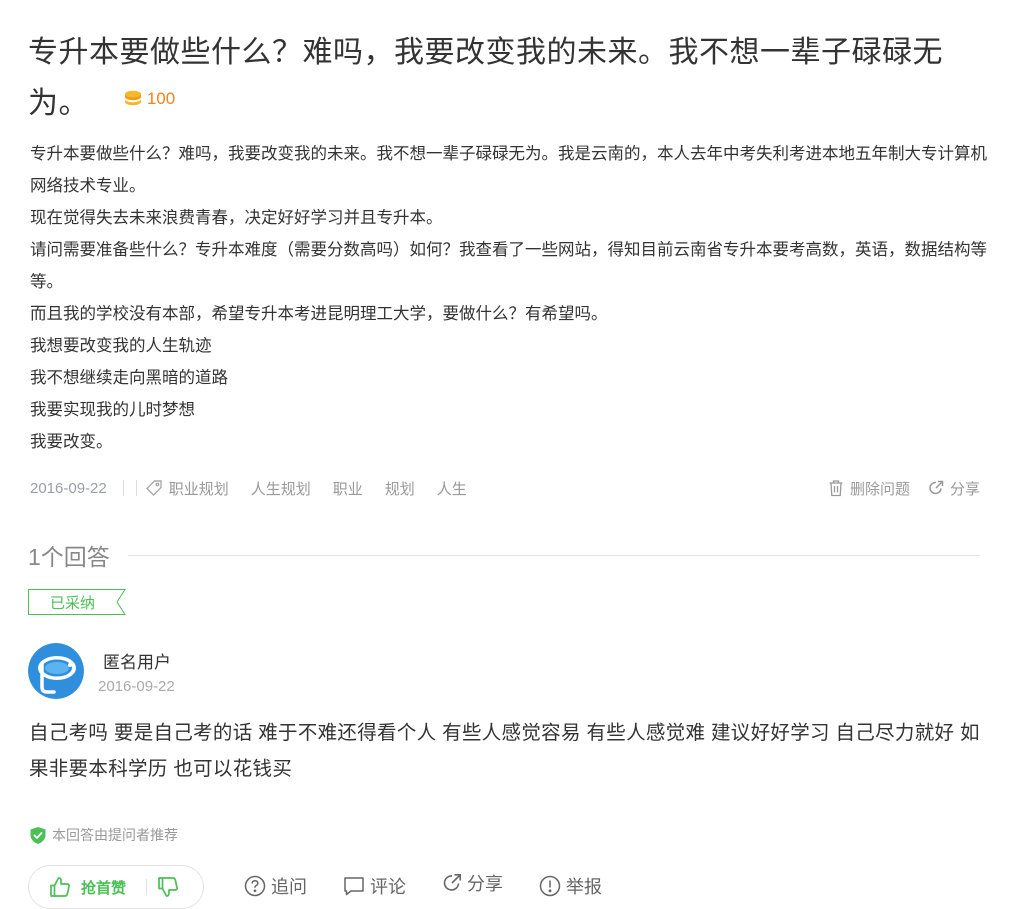  Describe the element at coordinates (319, 314) in the screenshot. I see `question-paragraph: 而且我的学校没有本部，希望专升本考进昆明理工大学，要做什么？有希望吗。` at that location.